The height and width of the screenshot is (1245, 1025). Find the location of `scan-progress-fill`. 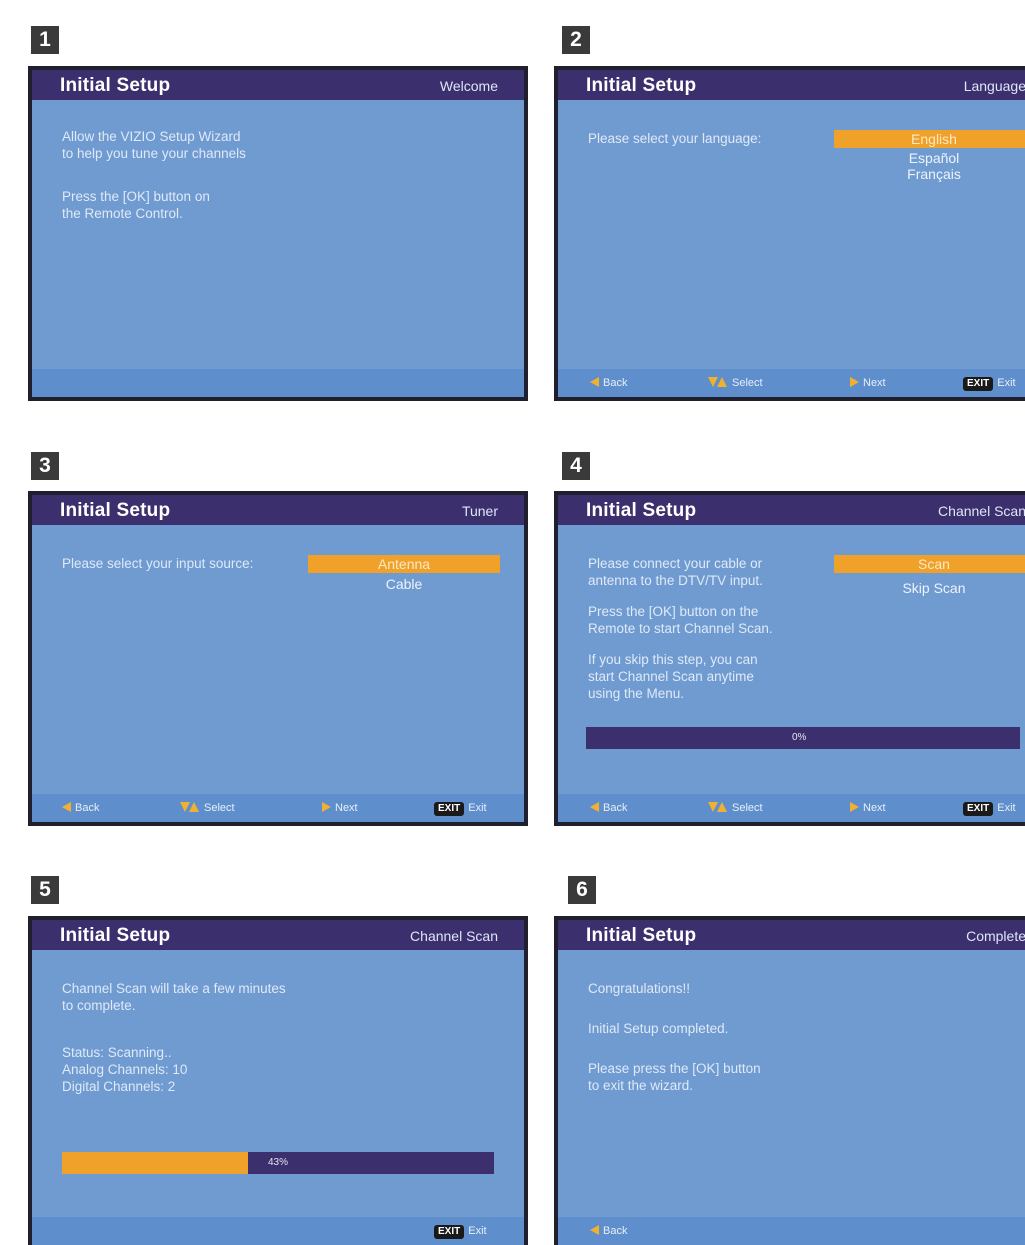

scan-progress-fill is located at coordinates (155, 1163).